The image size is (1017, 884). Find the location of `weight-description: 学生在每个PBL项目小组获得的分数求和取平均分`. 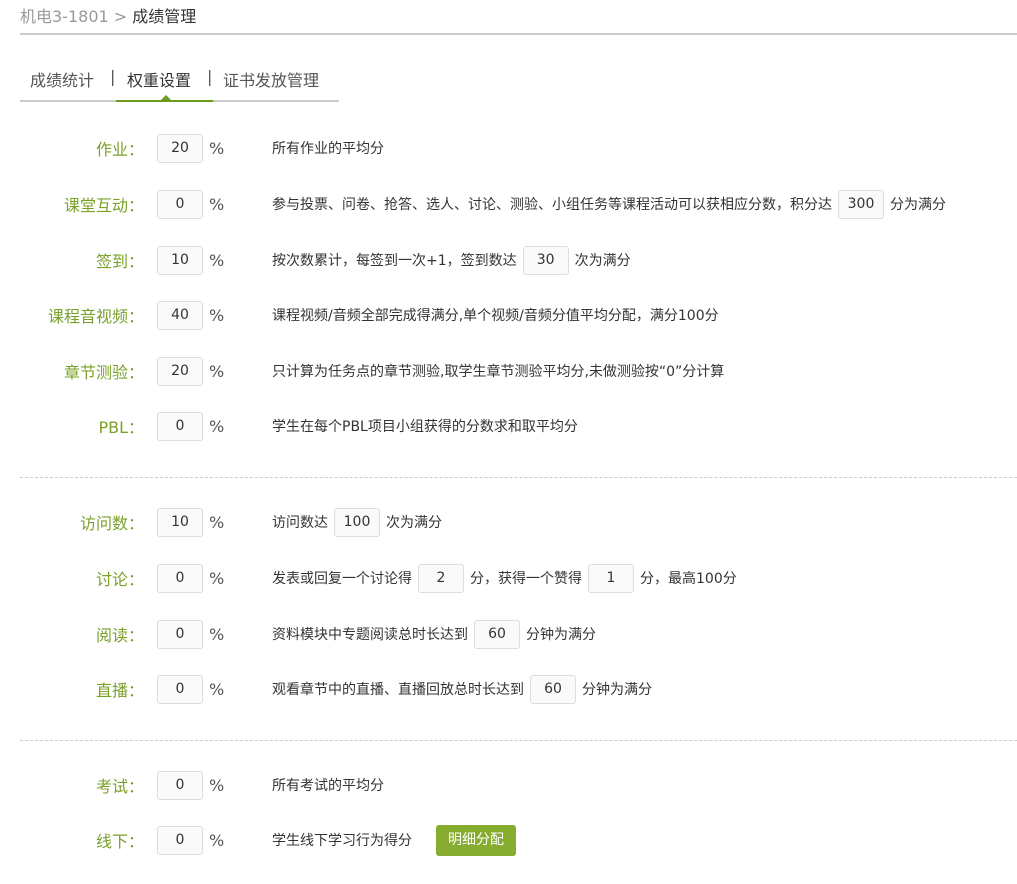

weight-description: 学生在每个PBL项目小组获得的分数求和取平均分 is located at coordinates (425, 426).